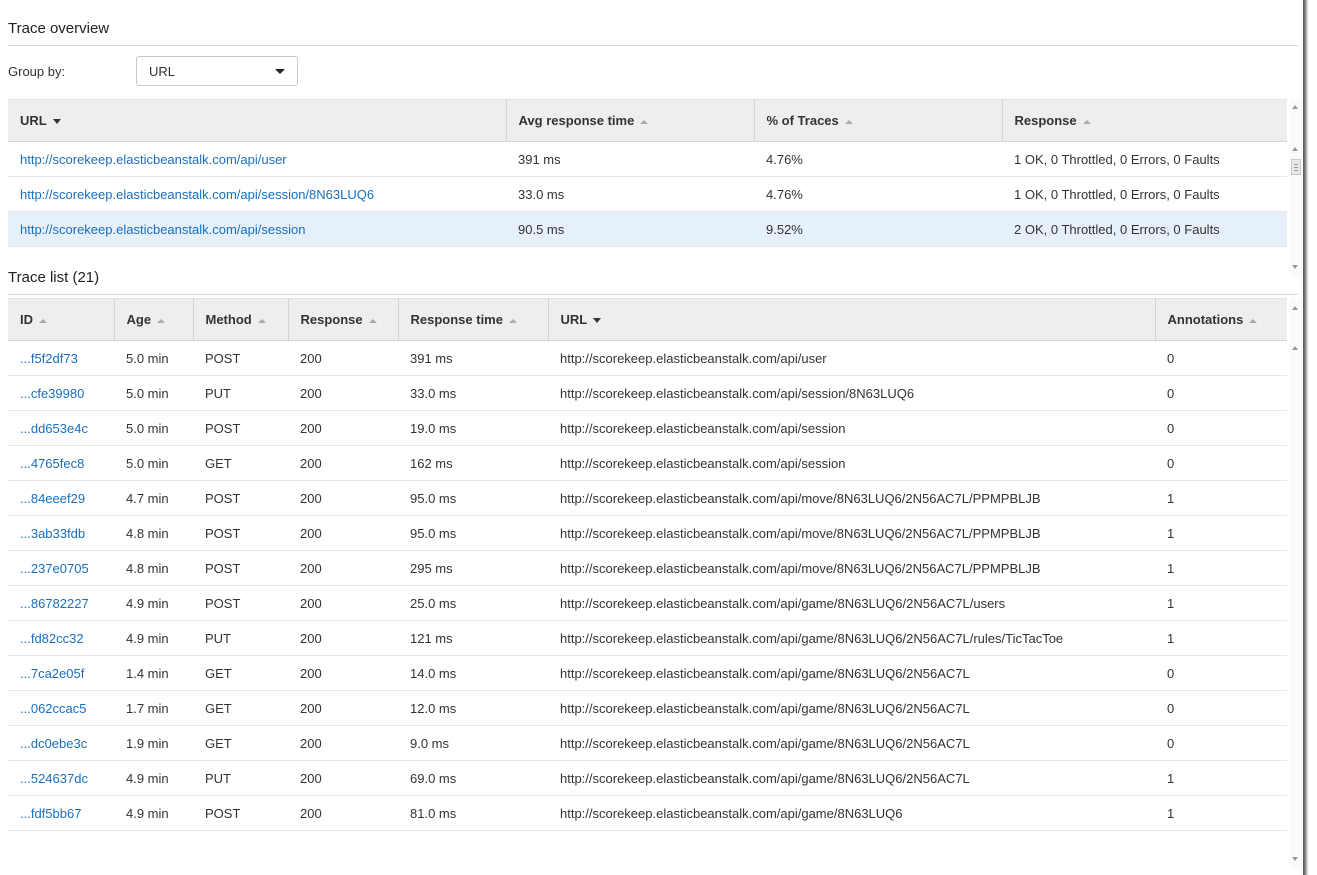  What do you see at coordinates (240, 463) in the screenshot?
I see `trace-method: GET` at bounding box center [240, 463].